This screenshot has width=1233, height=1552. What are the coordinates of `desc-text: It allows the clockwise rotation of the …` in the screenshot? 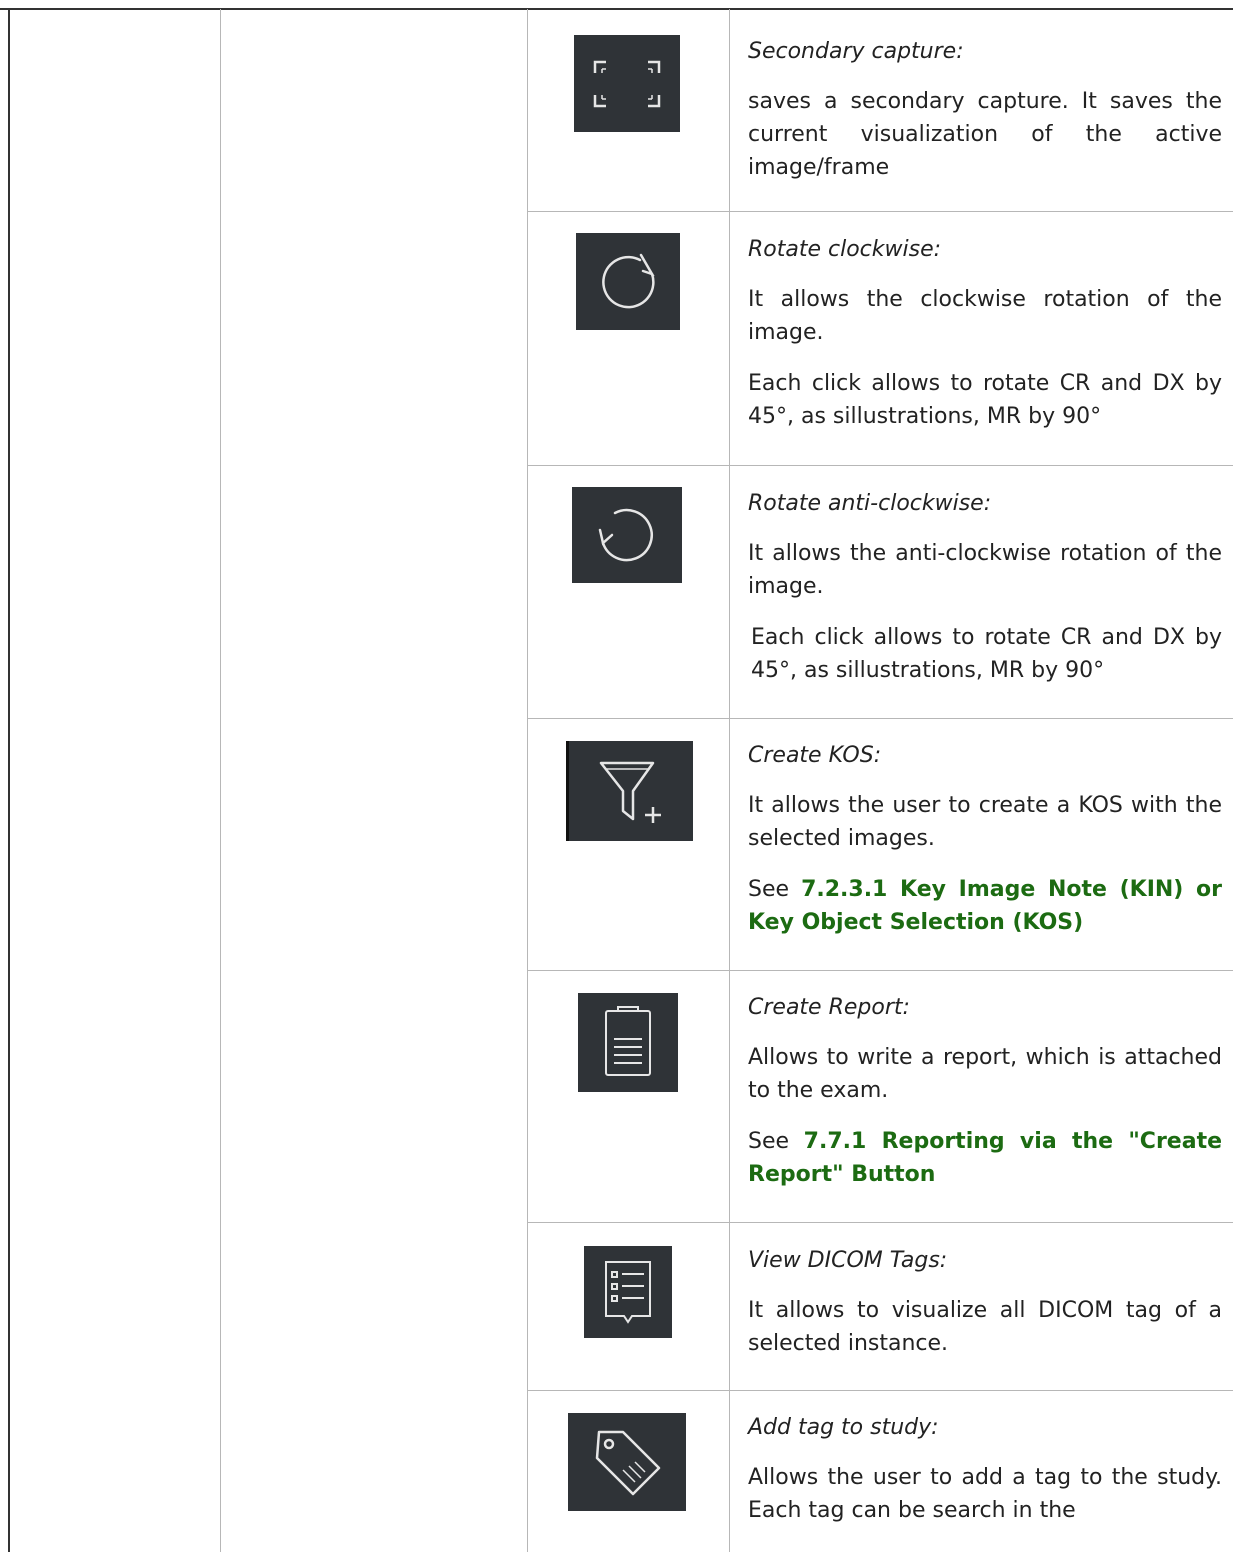 It's located at (985, 316).